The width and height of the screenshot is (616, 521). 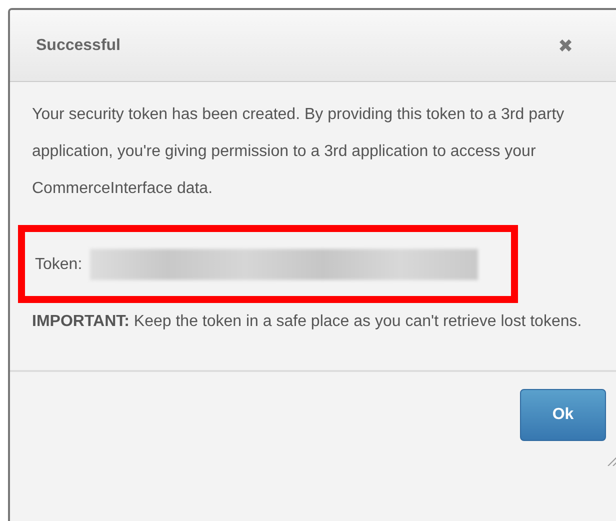 I want to click on important-note: IMPORTANT: Keep the token in a safe place as you can't retrieve lost tokens., so click(x=307, y=322).